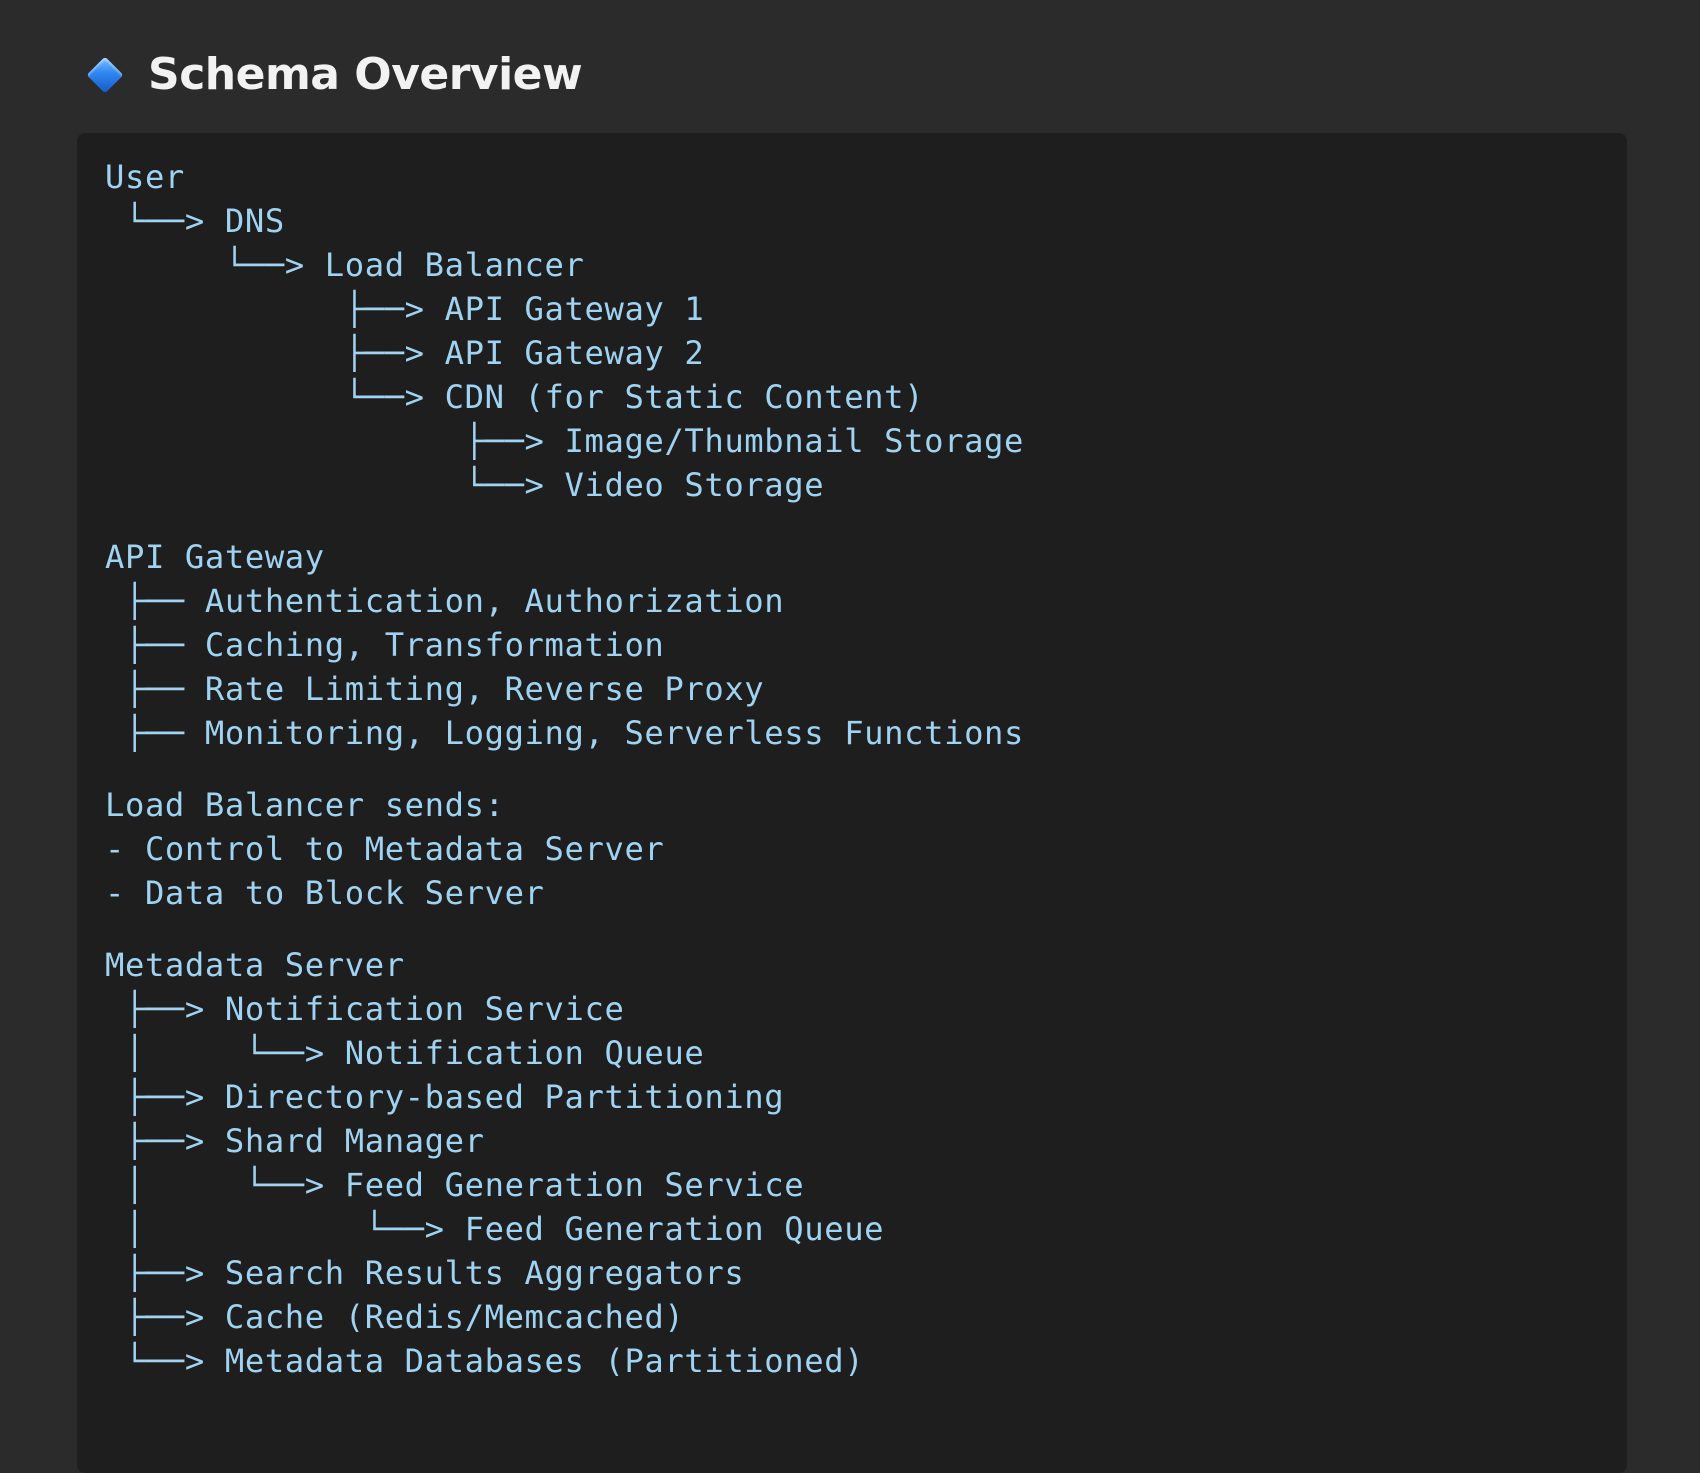 Image resolution: width=1700 pixels, height=1473 pixels. Describe the element at coordinates (405, 353) in the screenshot. I see `code-line: ├──> API Gateway 2` at that location.